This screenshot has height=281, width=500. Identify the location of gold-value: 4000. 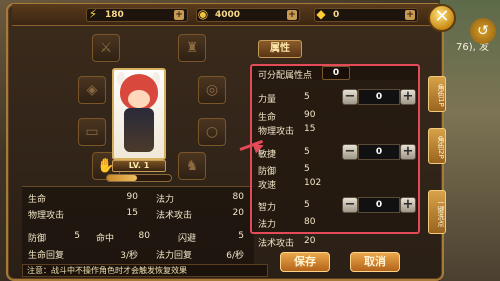
(228, 15).